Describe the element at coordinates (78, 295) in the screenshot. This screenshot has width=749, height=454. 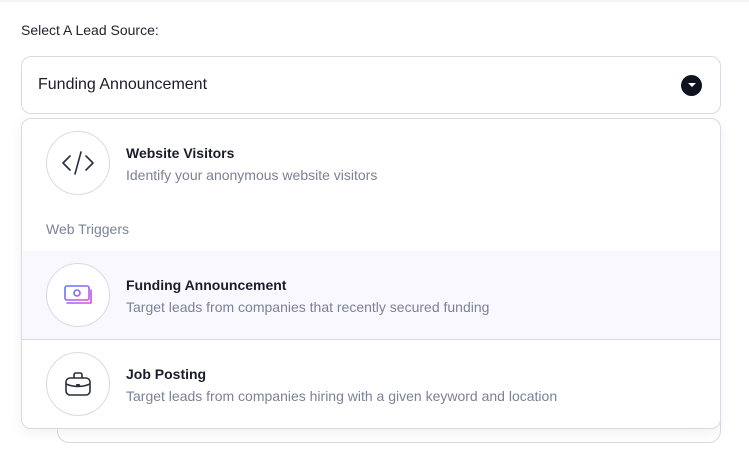
I see `money-icon` at that location.